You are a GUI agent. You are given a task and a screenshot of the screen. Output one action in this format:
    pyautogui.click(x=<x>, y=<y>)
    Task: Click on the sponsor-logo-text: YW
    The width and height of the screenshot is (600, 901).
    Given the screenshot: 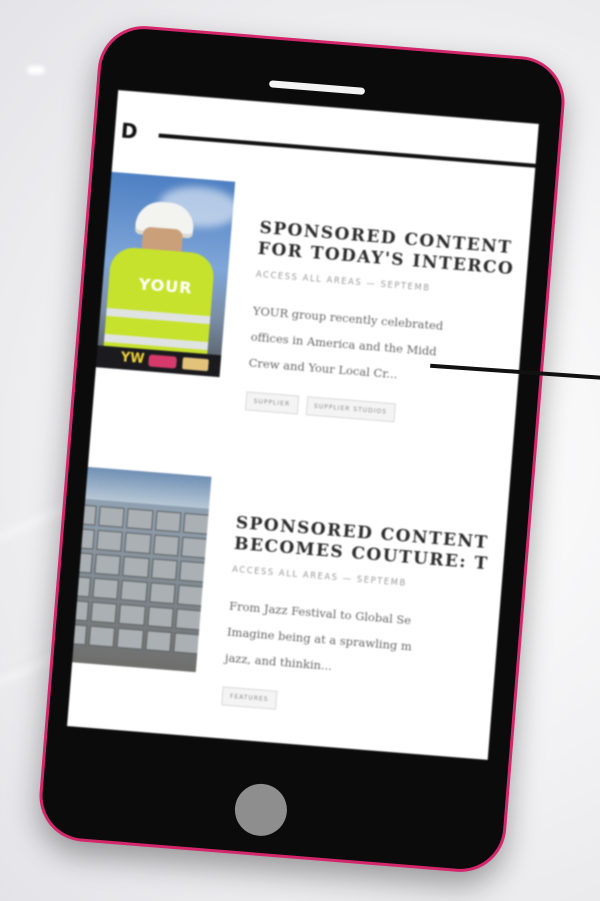 What is the action you would take?
    pyautogui.click(x=133, y=359)
    